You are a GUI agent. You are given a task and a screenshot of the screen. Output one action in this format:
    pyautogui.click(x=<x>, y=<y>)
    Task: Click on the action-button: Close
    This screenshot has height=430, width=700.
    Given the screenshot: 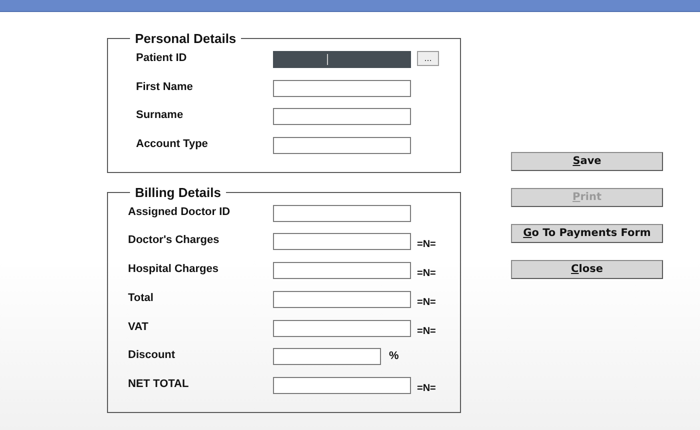 What is the action you would take?
    pyautogui.click(x=587, y=269)
    